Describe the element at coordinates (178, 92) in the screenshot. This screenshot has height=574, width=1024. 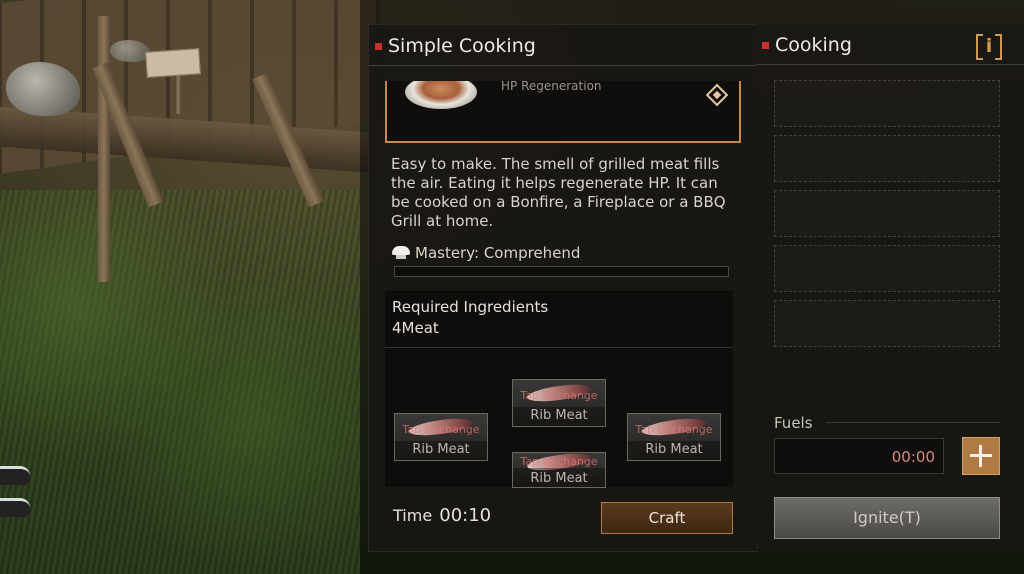
I see `sign-post` at that location.